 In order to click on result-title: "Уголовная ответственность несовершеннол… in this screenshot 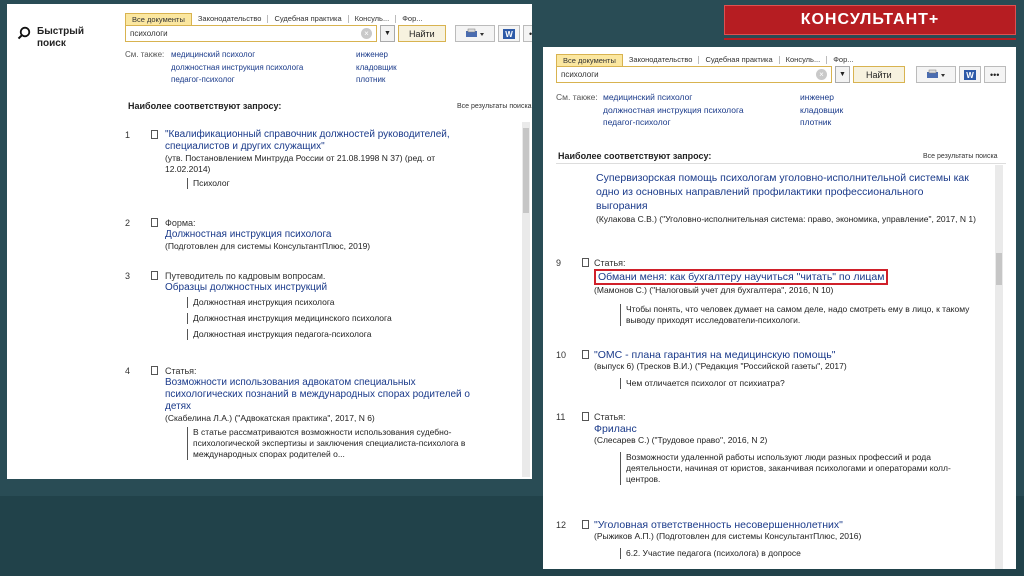, I will do `click(784, 525)`.